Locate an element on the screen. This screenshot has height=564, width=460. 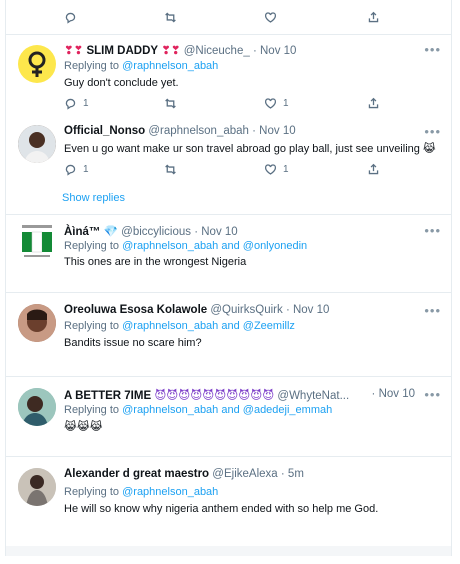
tweet-header: Official_Nonso @raphnelson_abah · Nov 10 is located at coordinates (180, 131).